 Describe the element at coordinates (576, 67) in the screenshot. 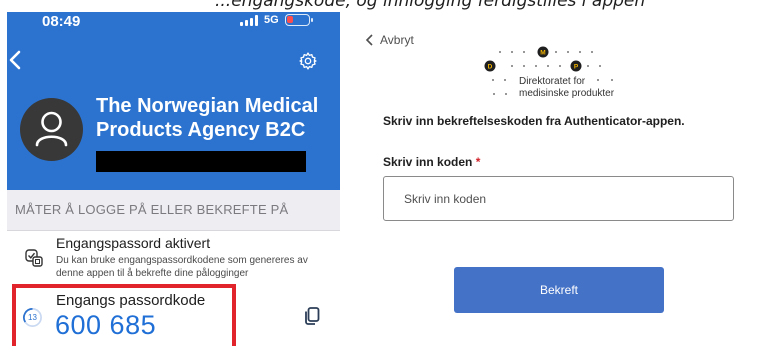

I see `logo-letter-p: P` at that location.